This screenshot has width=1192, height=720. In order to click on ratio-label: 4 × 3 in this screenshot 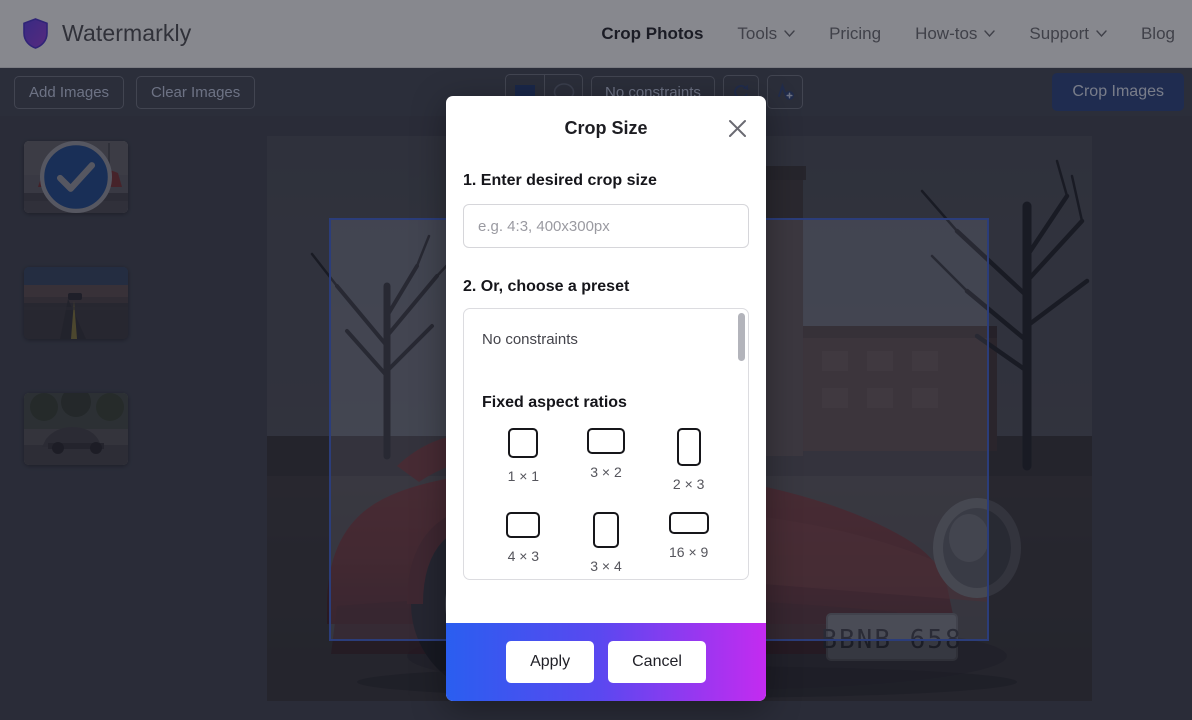, I will do `click(523, 556)`.